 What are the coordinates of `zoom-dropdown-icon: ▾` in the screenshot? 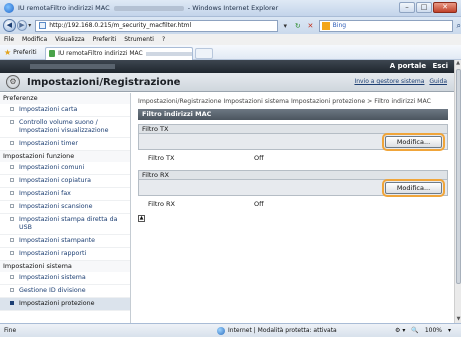 It's located at (449, 330).